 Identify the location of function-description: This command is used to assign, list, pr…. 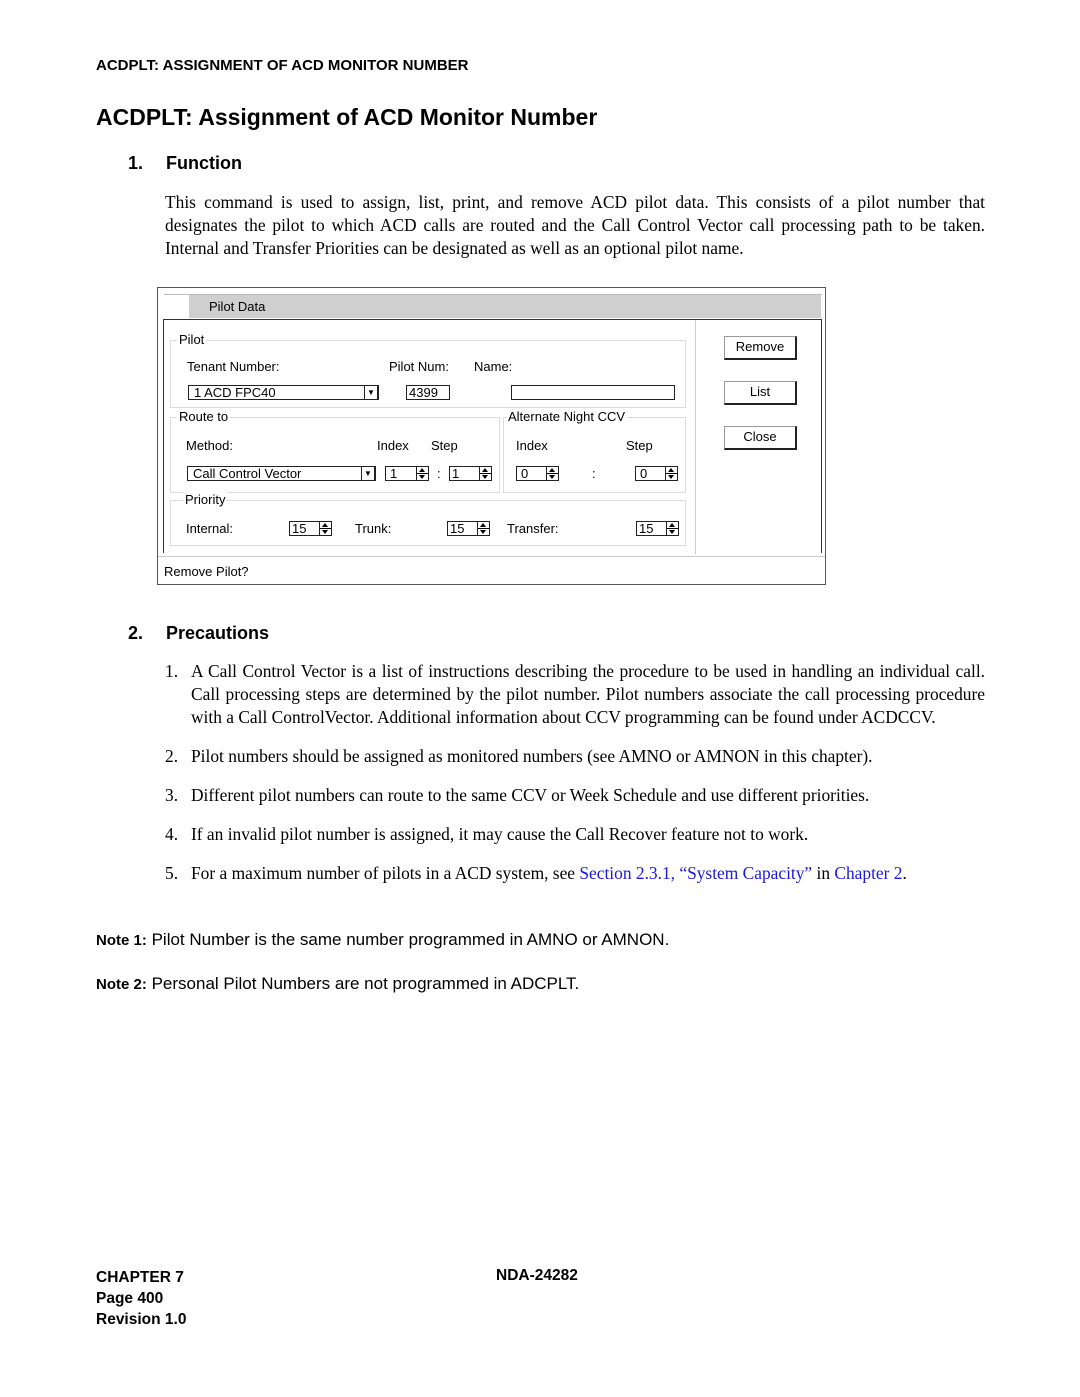
(575, 225).